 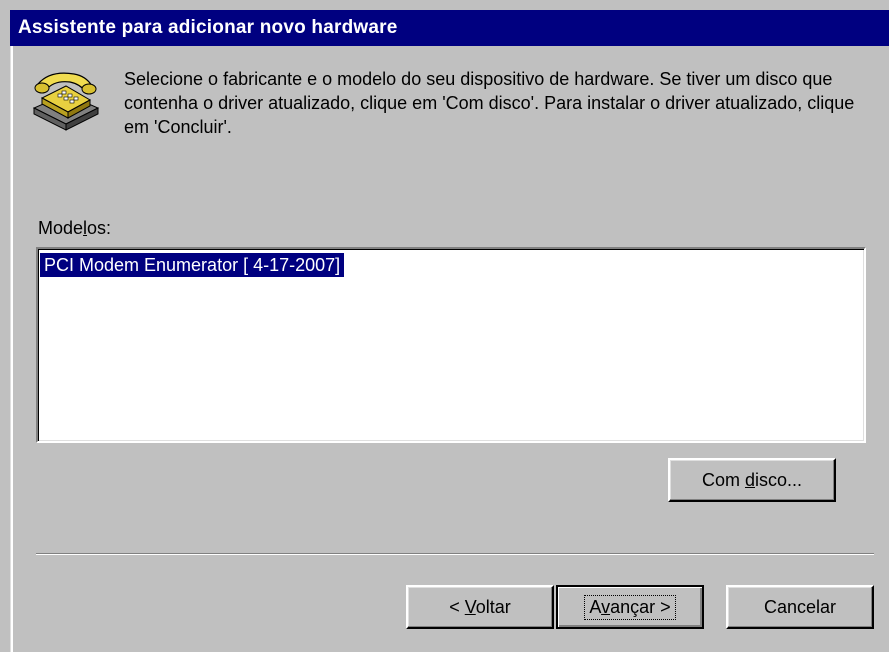 I want to click on next-label: Avançar >, so click(x=630, y=607).